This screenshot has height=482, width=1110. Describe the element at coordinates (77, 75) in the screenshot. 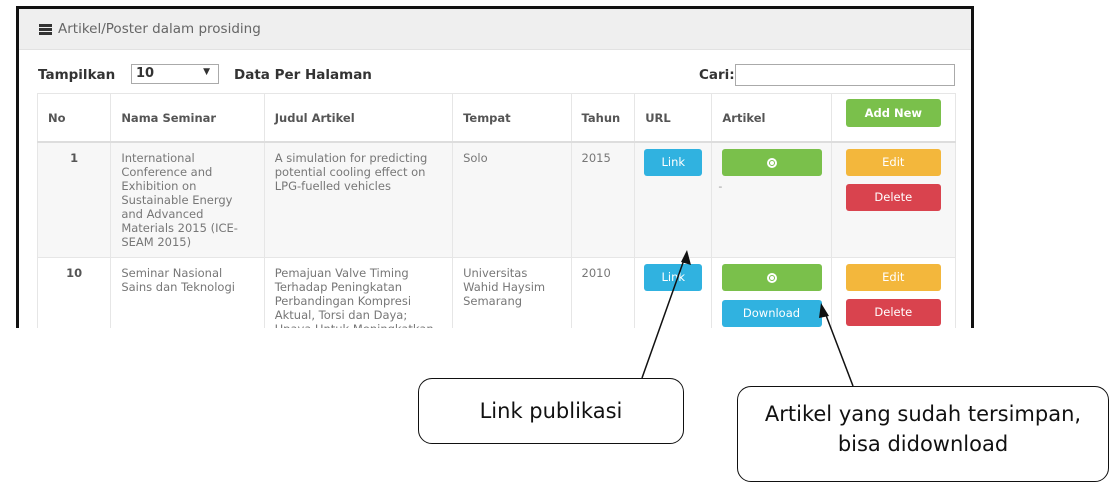

I see `show-label: Tampilkan` at that location.